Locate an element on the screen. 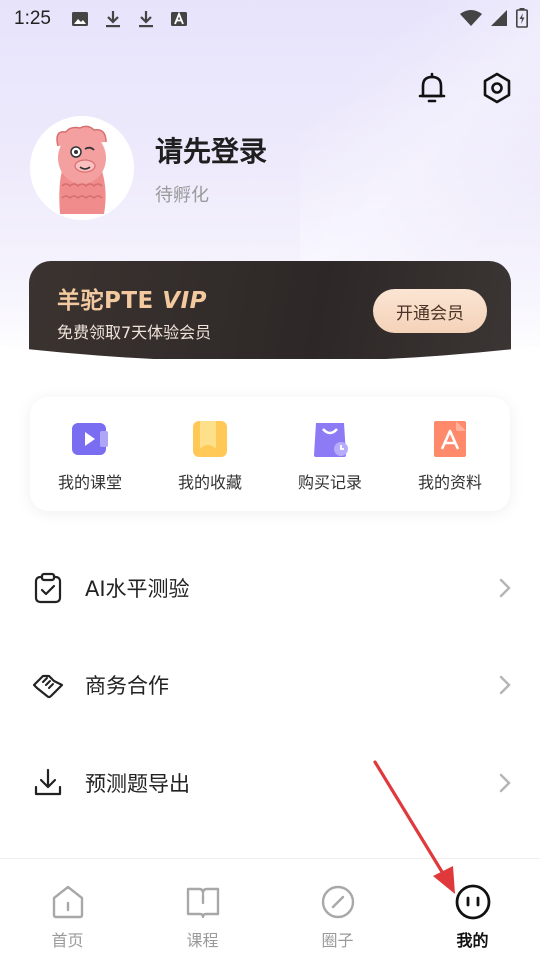 The image size is (540, 960). nav-label: 我的 is located at coordinates (472, 940).